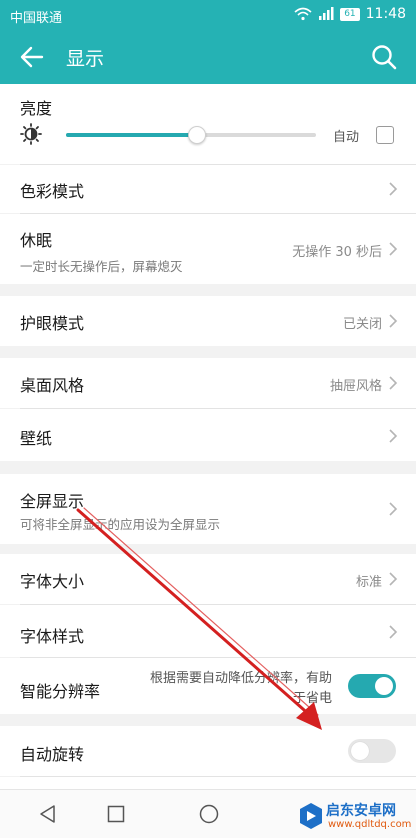 This screenshot has width=416, height=838. Describe the element at coordinates (372, 751) in the screenshot. I see `auto-rotate-toggle` at that location.